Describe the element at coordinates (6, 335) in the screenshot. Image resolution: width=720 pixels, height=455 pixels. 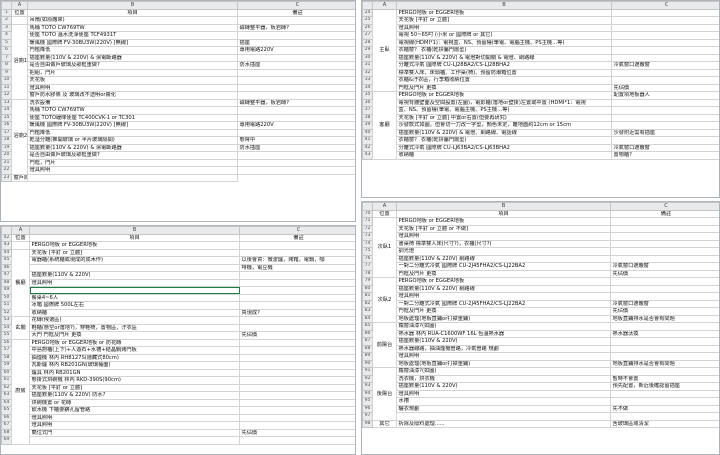
I see `row-number: 55` at that location.